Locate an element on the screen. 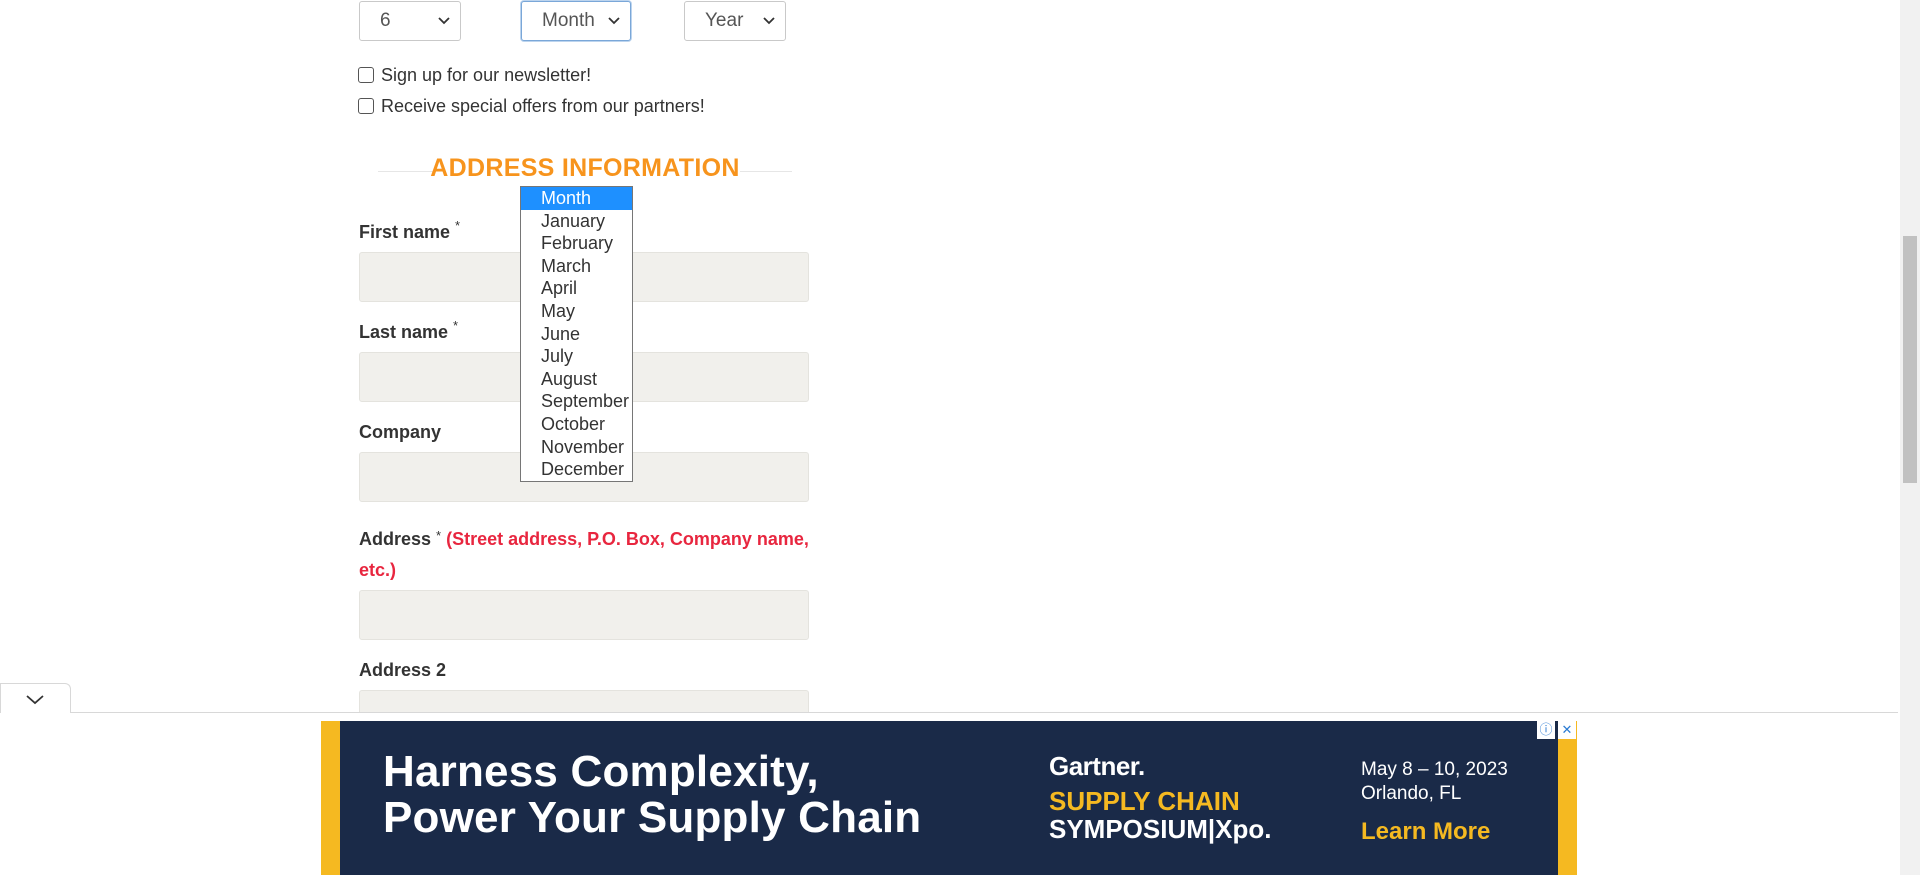 This screenshot has width=1920, height=875. day-select-value: 6 is located at coordinates (385, 20).